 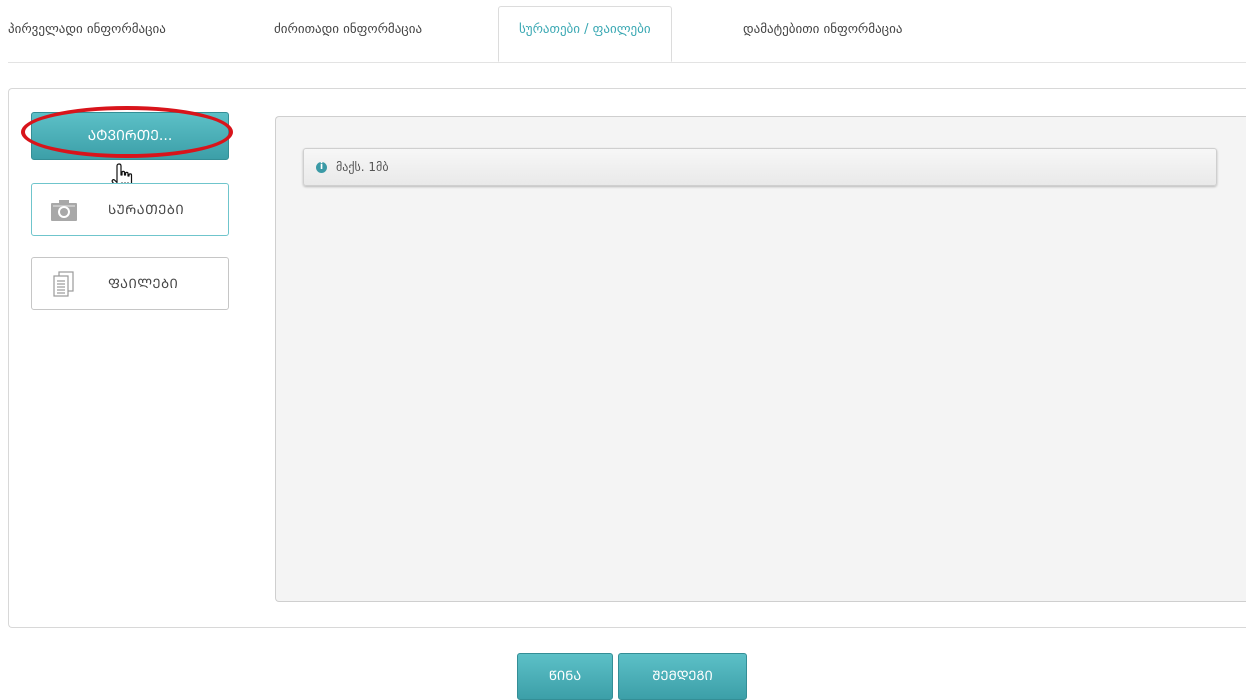 What do you see at coordinates (682, 676) in the screenshot?
I see `next-button: ᲨᲔᲛᲓᲔᲒᲘ` at bounding box center [682, 676].